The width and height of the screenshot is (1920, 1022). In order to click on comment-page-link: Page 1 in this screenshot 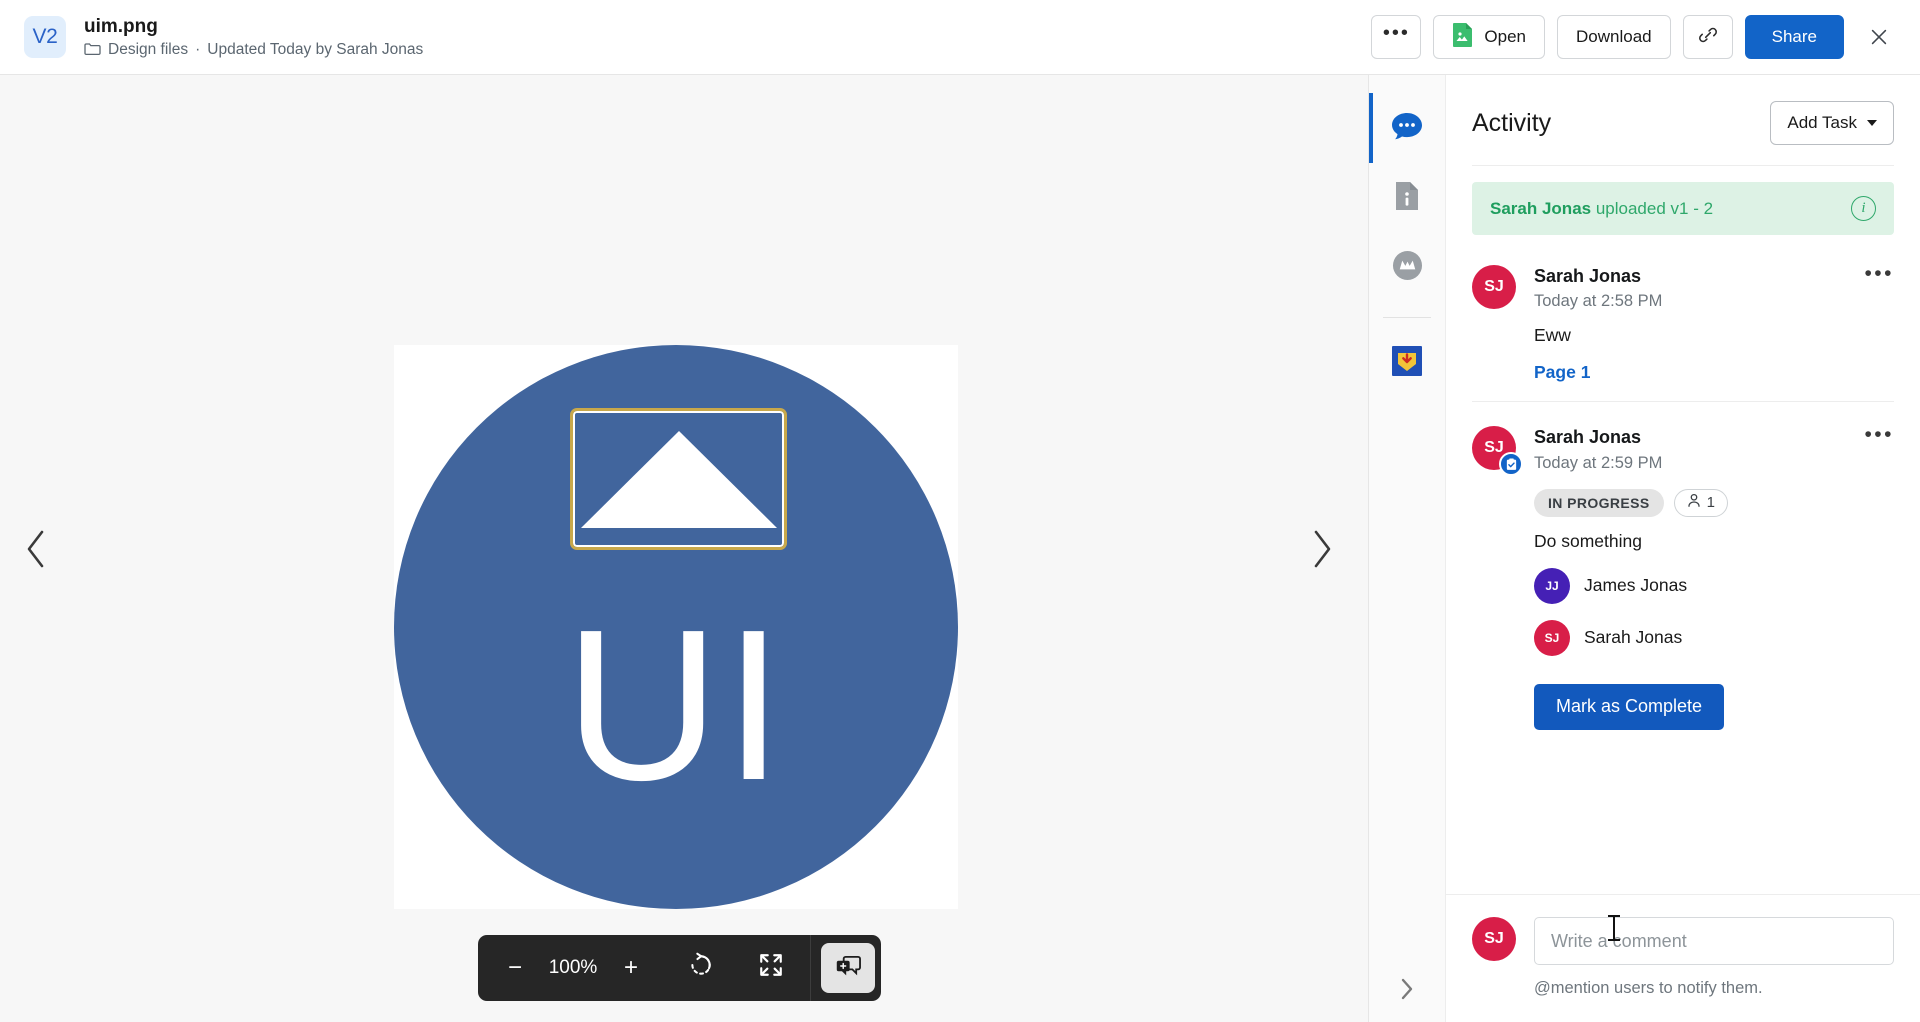, I will do `click(1562, 372)`.